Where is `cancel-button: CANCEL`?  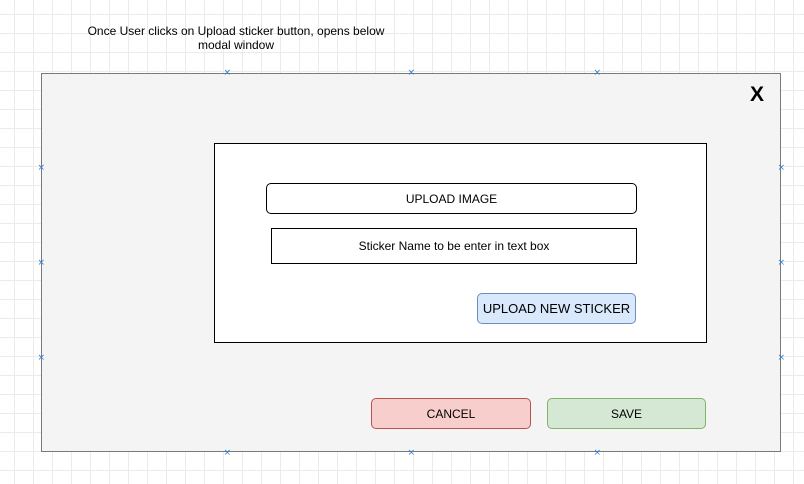
cancel-button: CANCEL is located at coordinates (451, 413).